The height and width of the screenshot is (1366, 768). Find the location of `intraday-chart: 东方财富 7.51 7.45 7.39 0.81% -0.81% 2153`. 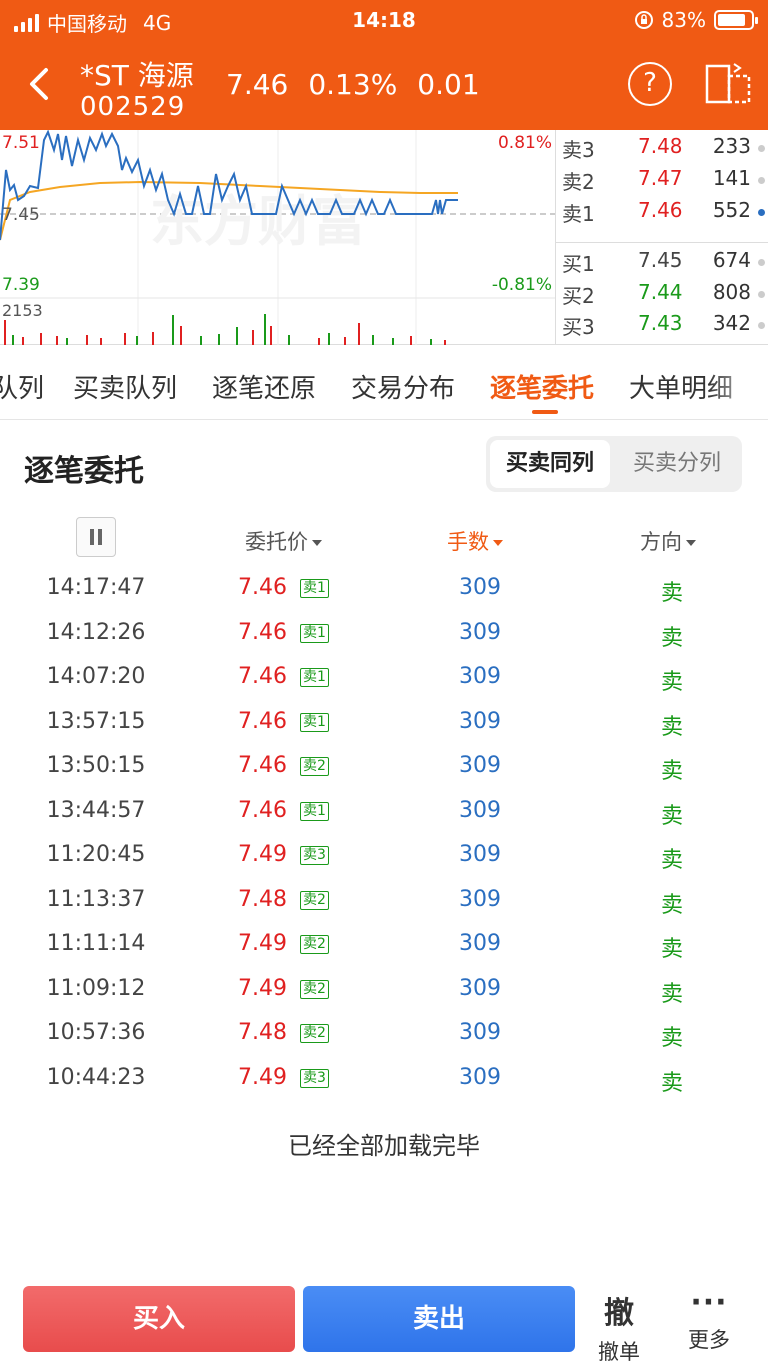

intraday-chart: 东方财富 7.51 7.45 7.39 0.81% -0.81% 2153 is located at coordinates (277, 237).